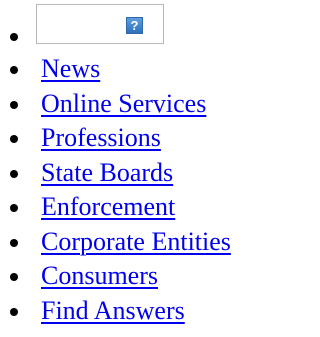 This screenshot has width=320, height=337. I want to click on corporate-entities-link: Corporate Entities, so click(136, 242).